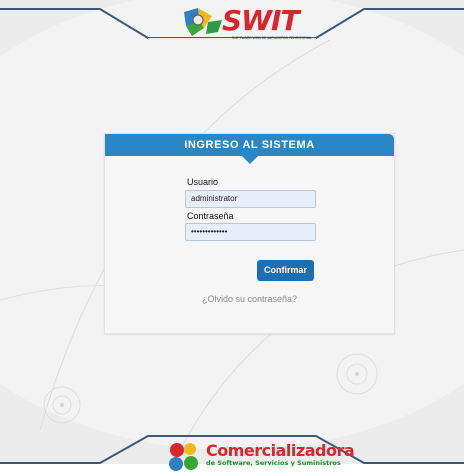 This screenshot has height=473, width=464. What do you see at coordinates (285, 270) in the screenshot?
I see `confirm-button: Confirmar` at bounding box center [285, 270].